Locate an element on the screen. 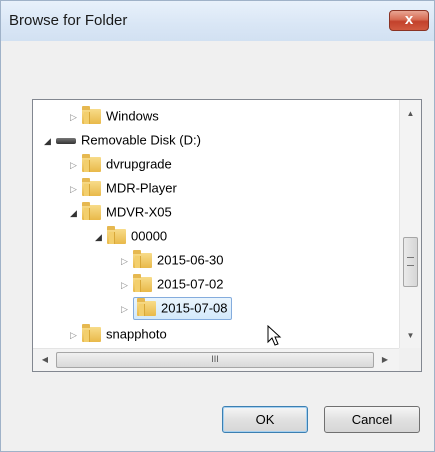 This screenshot has height=452, width=435. tree-item-removable-disk: ◢ Removable Disk (D:) is located at coordinates (122, 140).